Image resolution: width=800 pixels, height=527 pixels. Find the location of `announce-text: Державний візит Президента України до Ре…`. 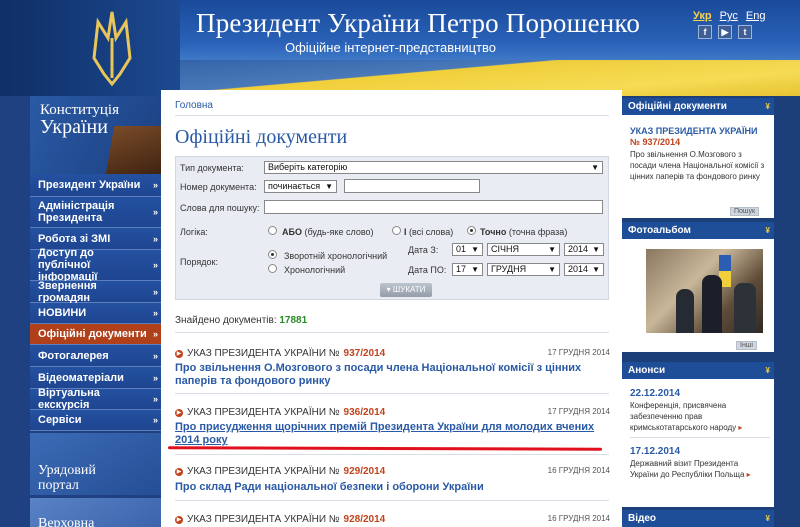

announce-text: Державний візит Президента України до Ре… is located at coordinates (693, 469).